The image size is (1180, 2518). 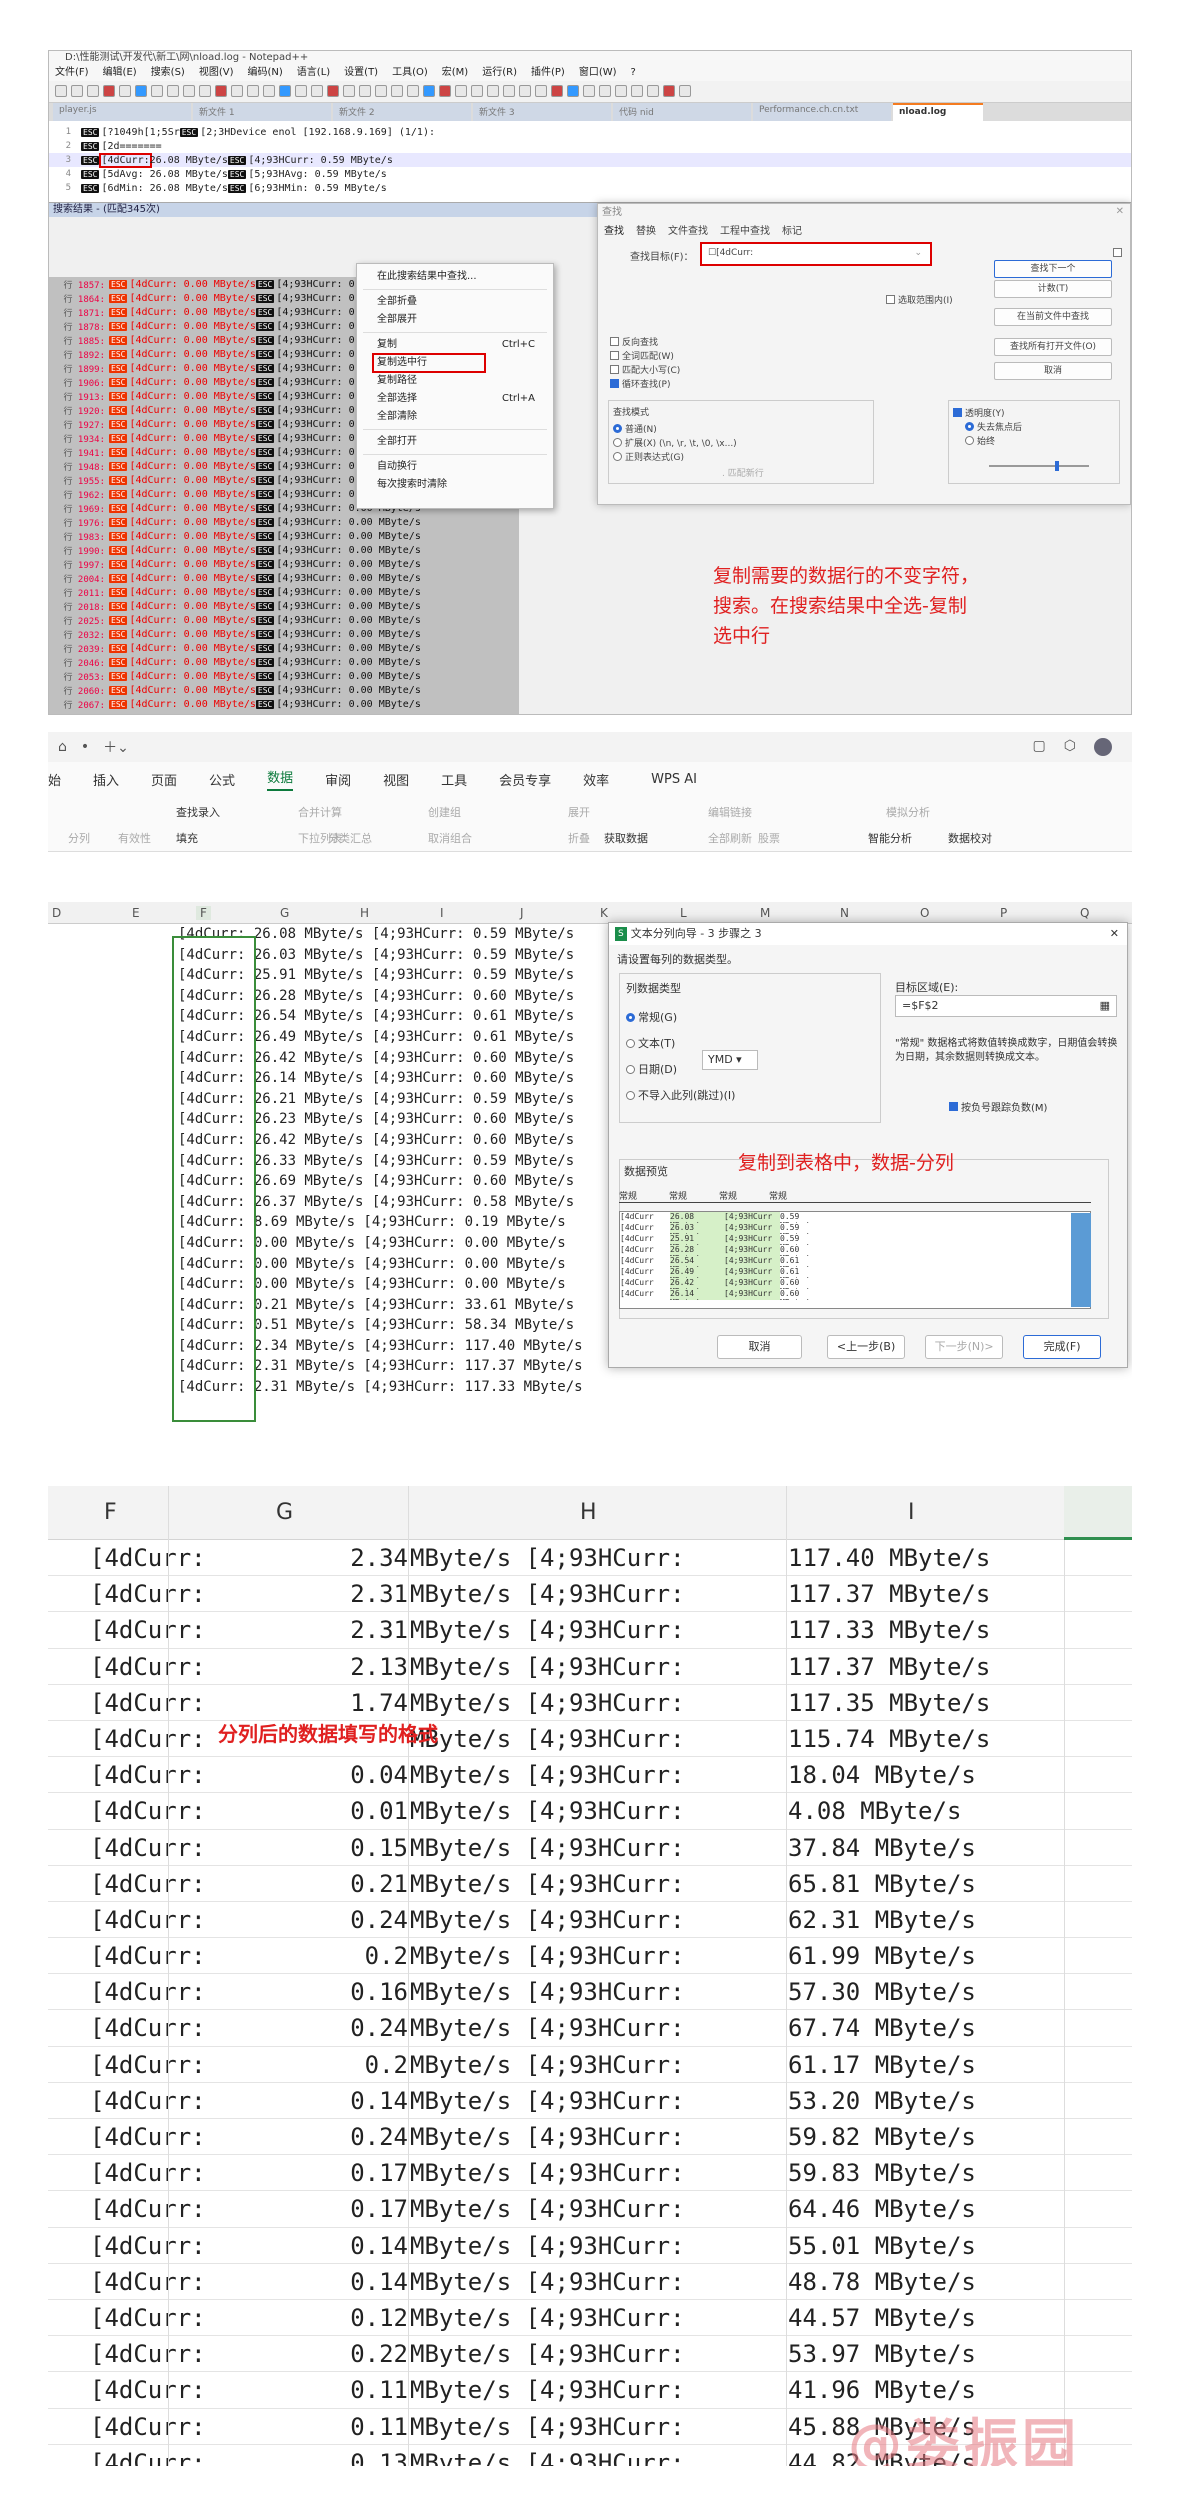 I want to click on column-header: N, so click(x=844, y=913).